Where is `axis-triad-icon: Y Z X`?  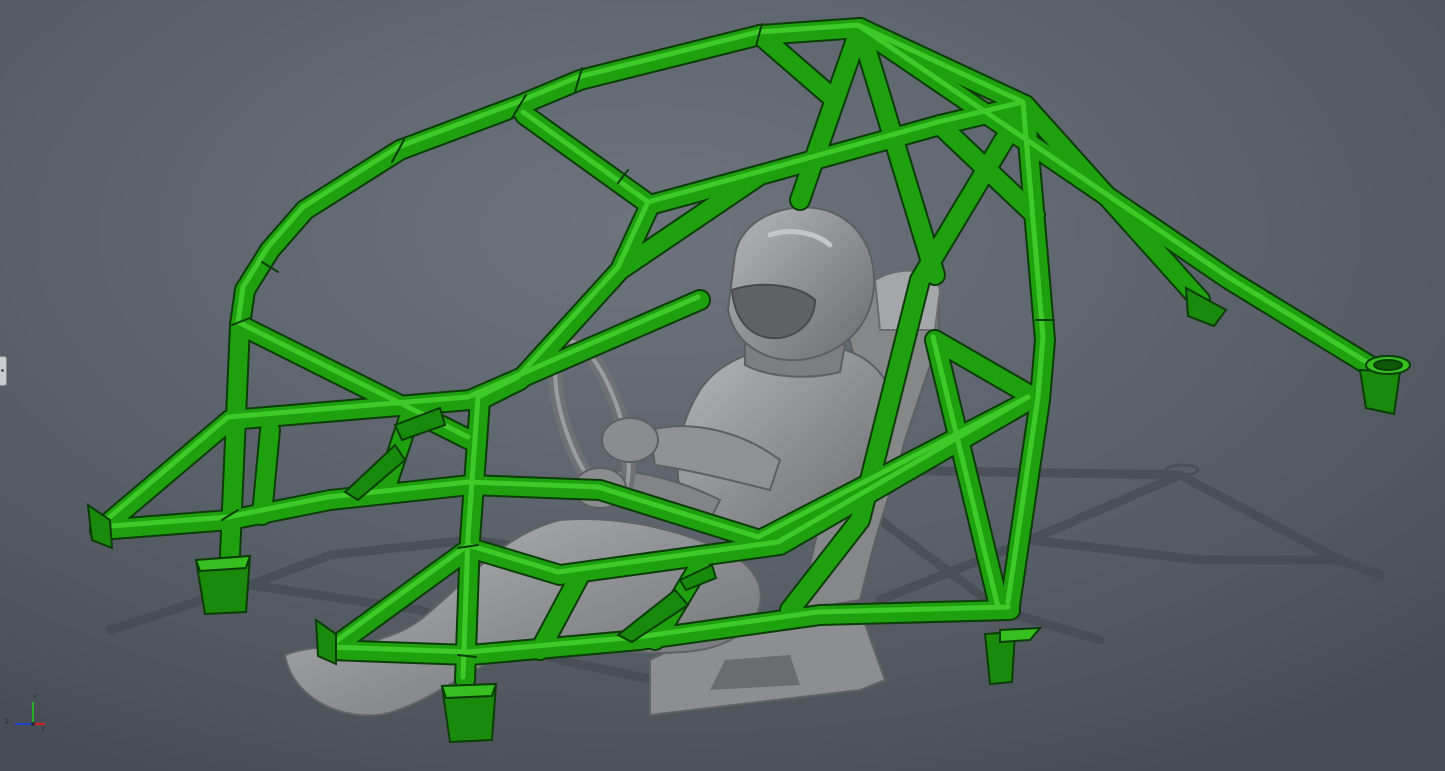
axis-triad-icon: Y Z X is located at coordinates (25, 713).